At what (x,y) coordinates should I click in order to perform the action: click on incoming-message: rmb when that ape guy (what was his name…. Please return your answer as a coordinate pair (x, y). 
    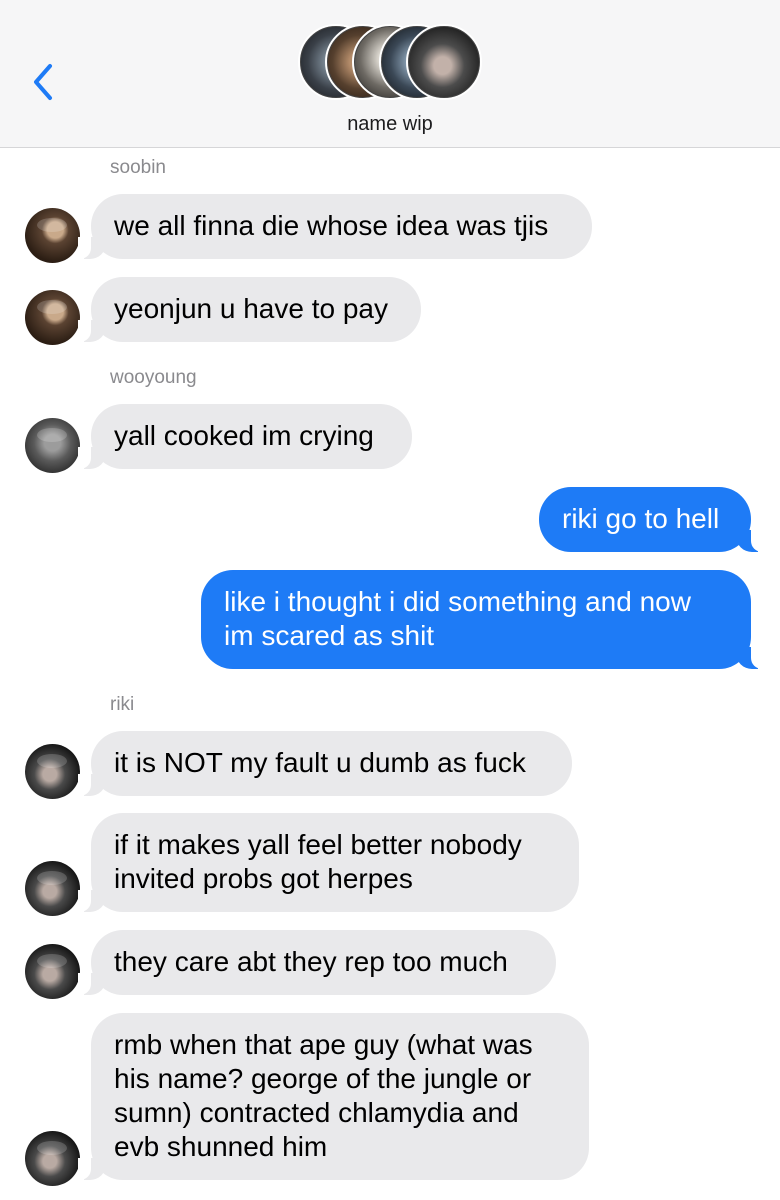
    Looking at the image, I should click on (333, 1096).